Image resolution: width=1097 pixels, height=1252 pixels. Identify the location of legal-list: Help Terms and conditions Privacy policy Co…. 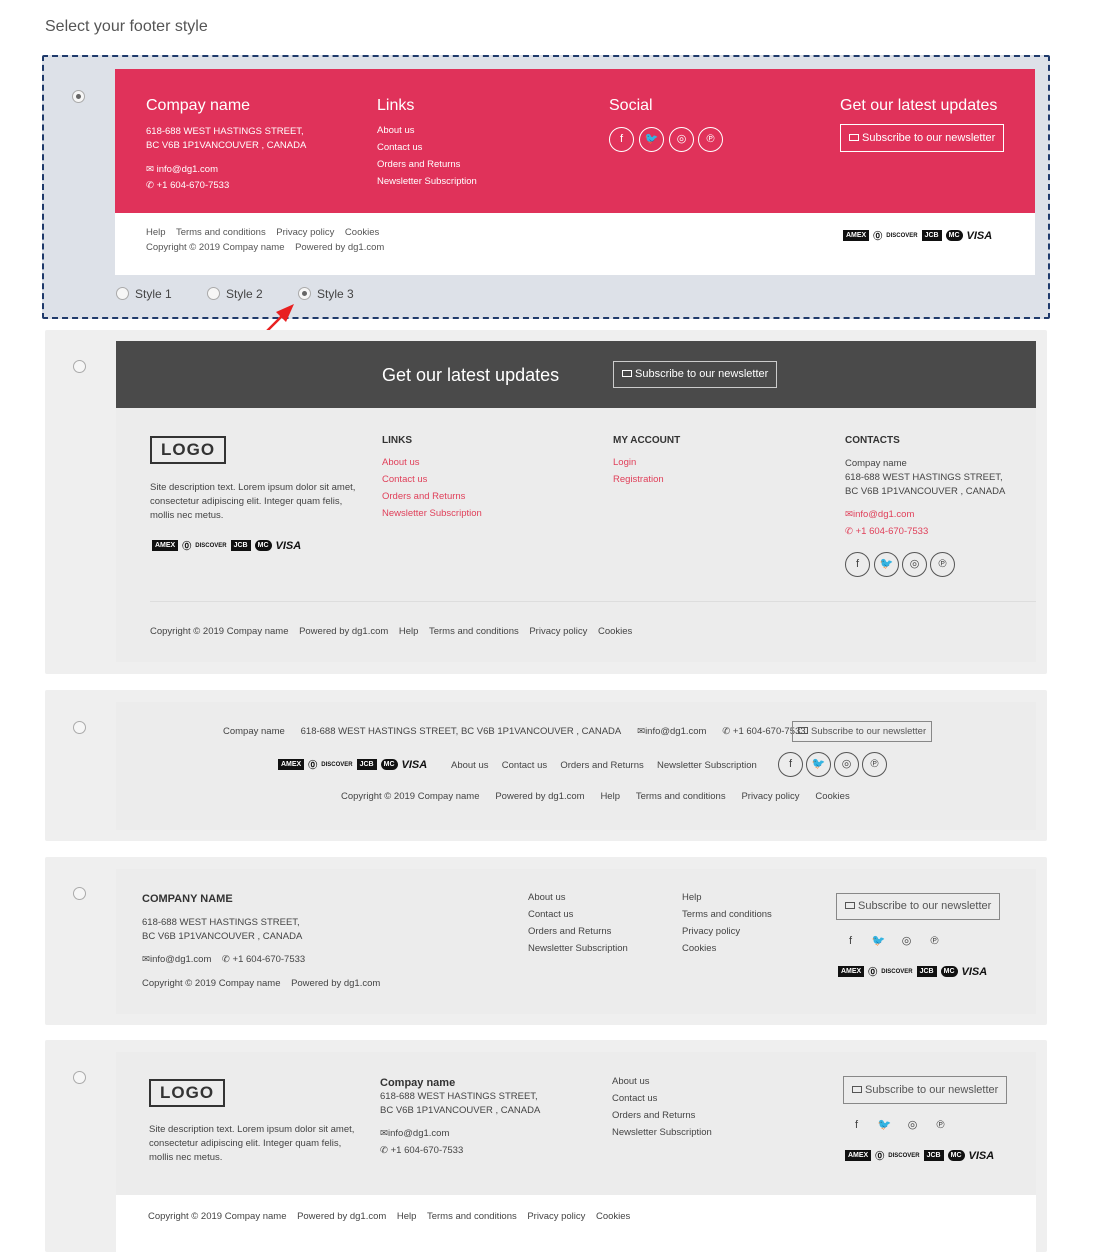
(727, 923).